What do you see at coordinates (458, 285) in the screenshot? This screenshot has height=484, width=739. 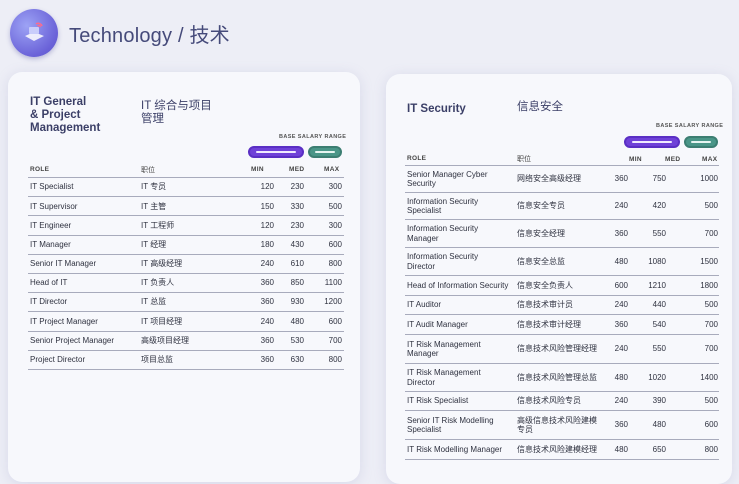 I see `role-cell: Head of Information Security` at bounding box center [458, 285].